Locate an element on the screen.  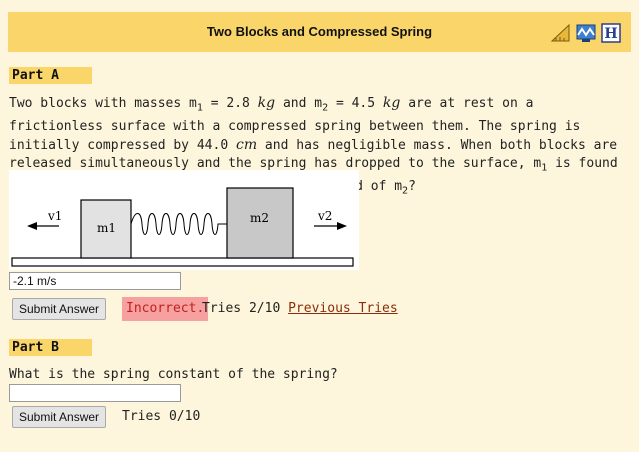
v1-label: v1 is located at coordinates (54, 216).